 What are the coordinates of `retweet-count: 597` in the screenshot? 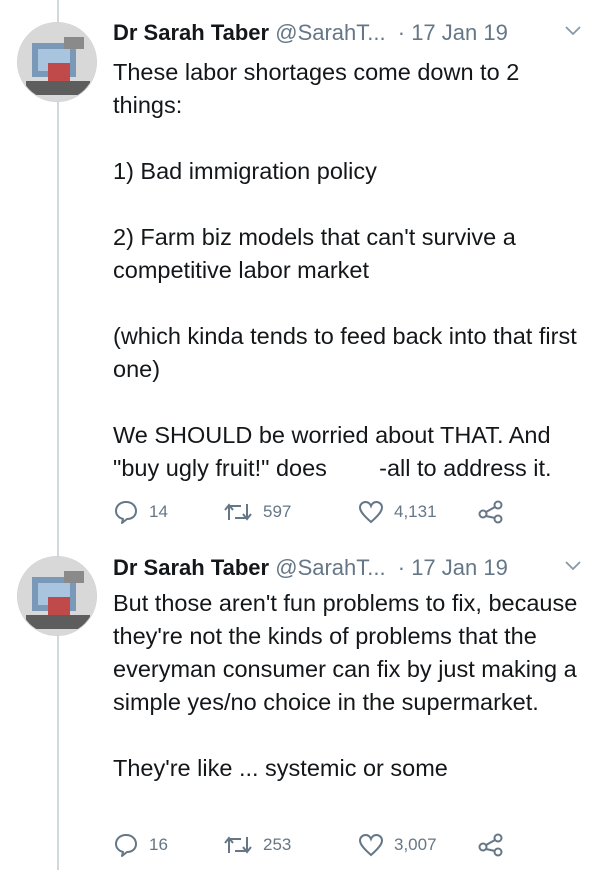 It's located at (277, 511).